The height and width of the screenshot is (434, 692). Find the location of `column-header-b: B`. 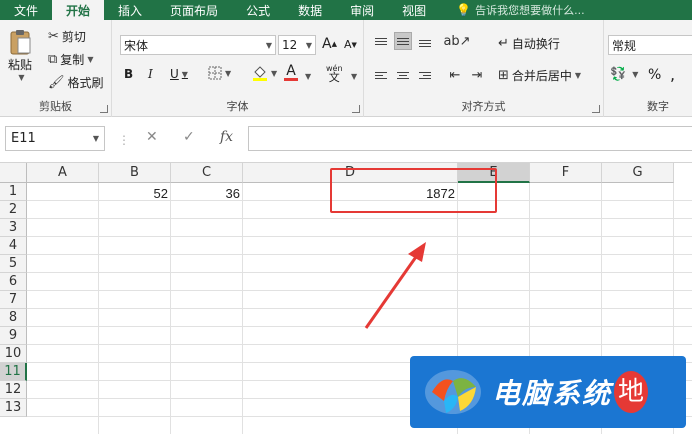

column-header-b: B is located at coordinates (135, 173).